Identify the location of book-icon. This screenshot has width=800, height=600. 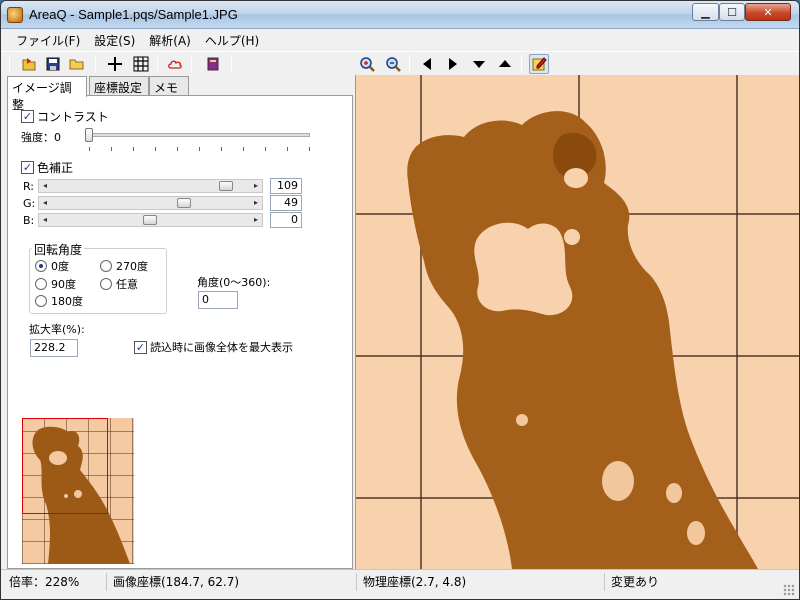
(213, 64).